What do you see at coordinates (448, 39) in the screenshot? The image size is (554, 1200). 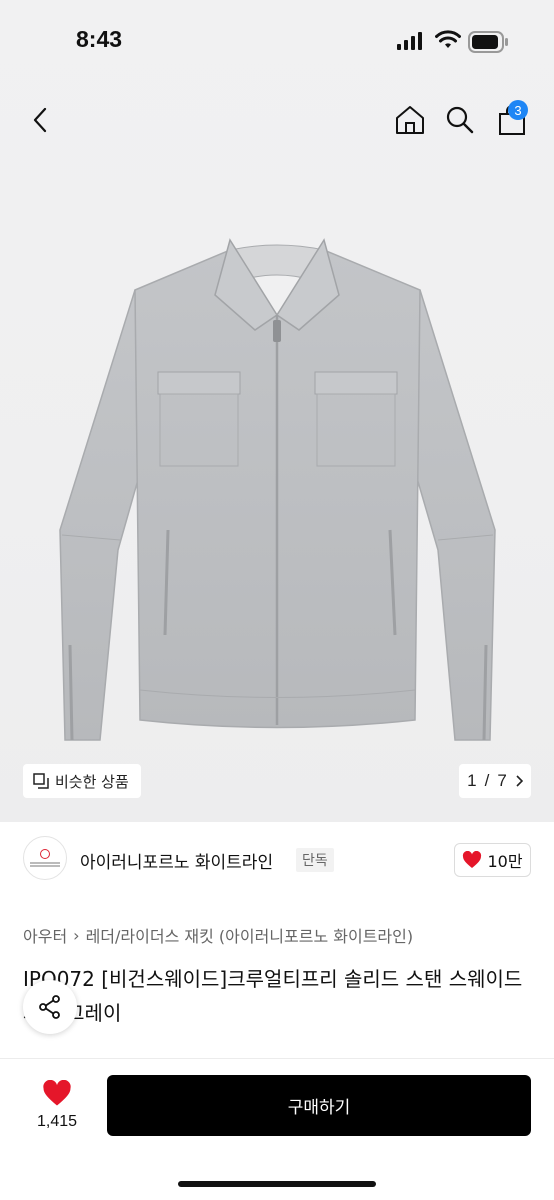 I see `wifi-icon` at bounding box center [448, 39].